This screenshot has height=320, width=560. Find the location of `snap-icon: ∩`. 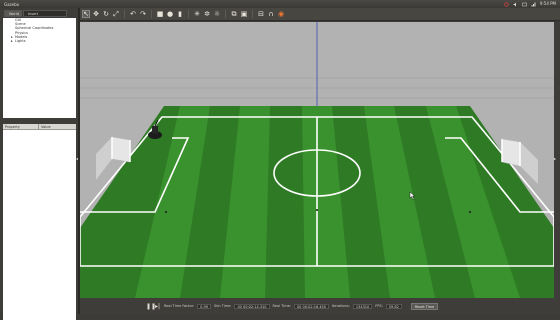

snap-icon: ∩ is located at coordinates (271, 14).